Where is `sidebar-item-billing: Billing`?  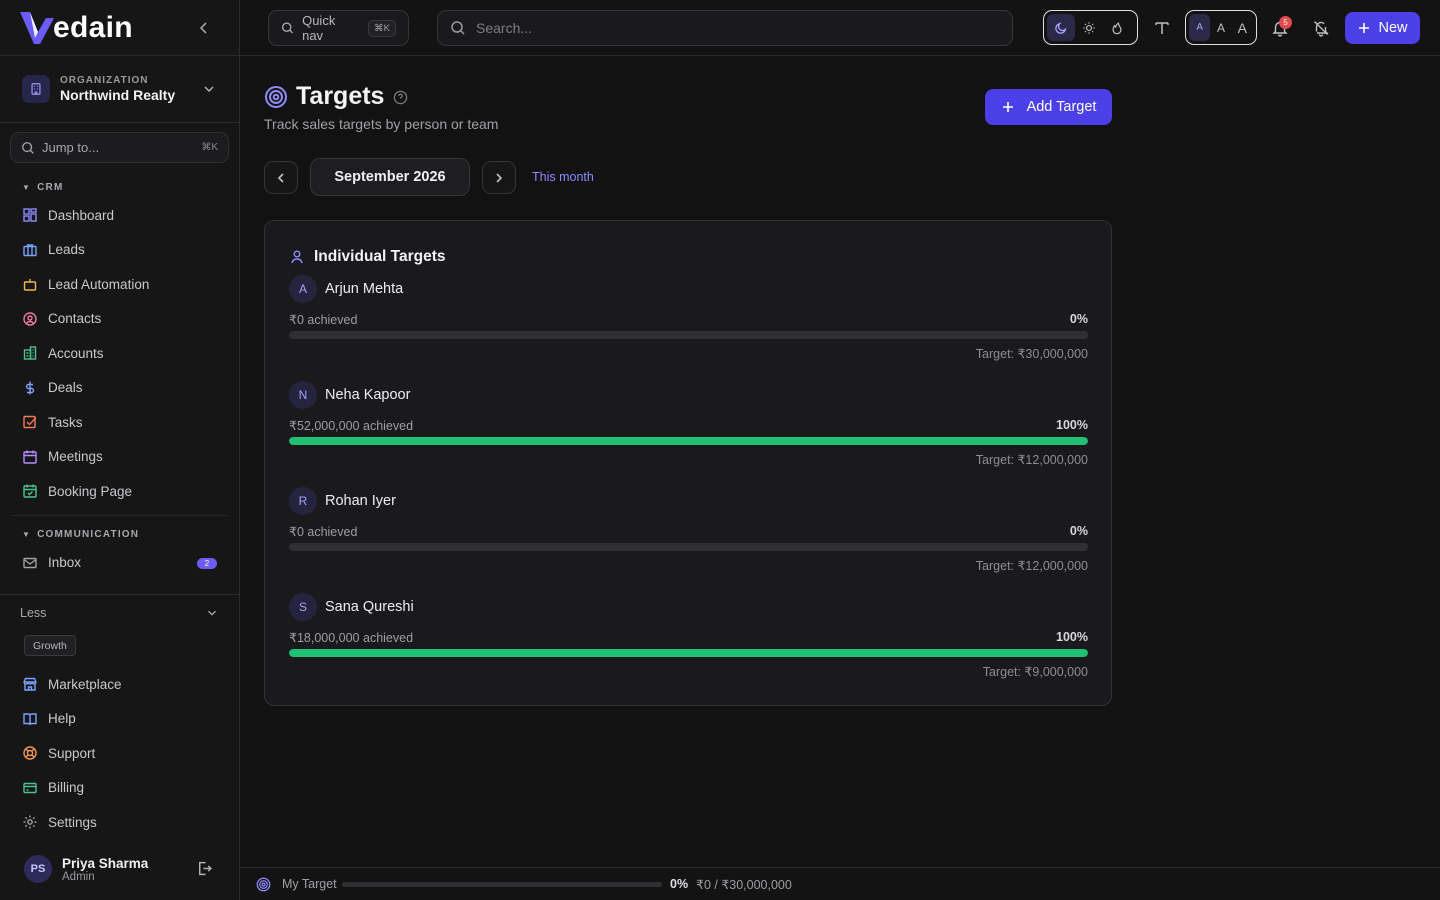 sidebar-item-billing: Billing is located at coordinates (119, 788).